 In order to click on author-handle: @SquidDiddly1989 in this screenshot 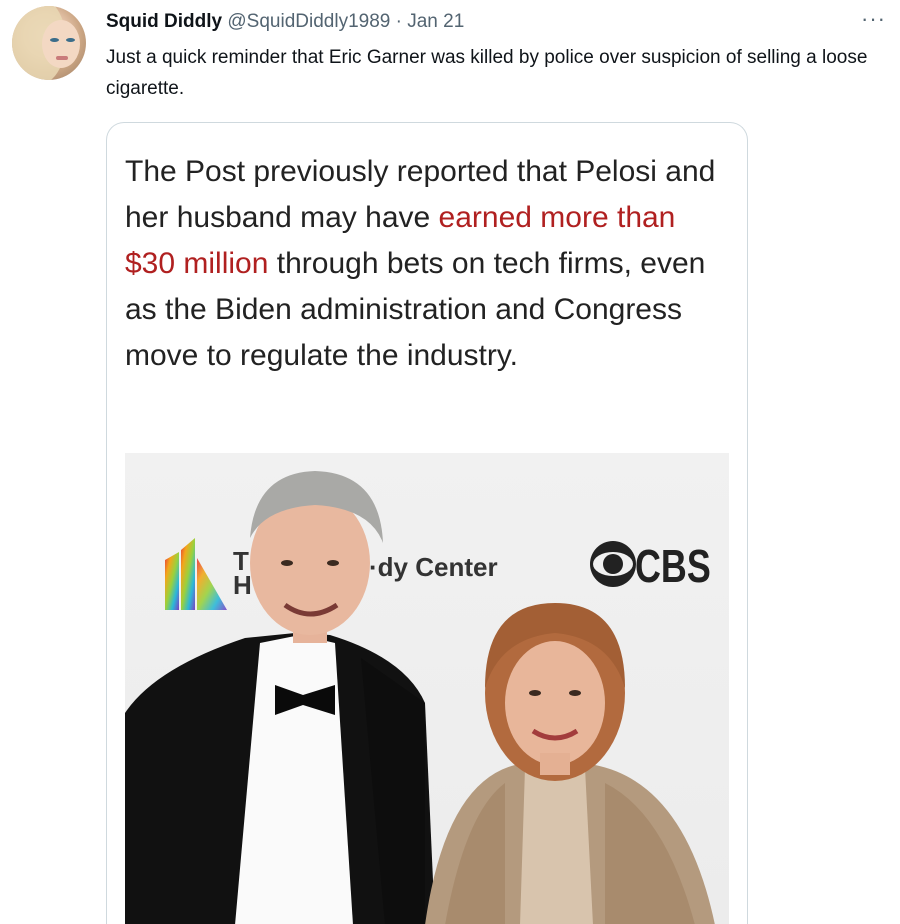, I will do `click(308, 21)`.